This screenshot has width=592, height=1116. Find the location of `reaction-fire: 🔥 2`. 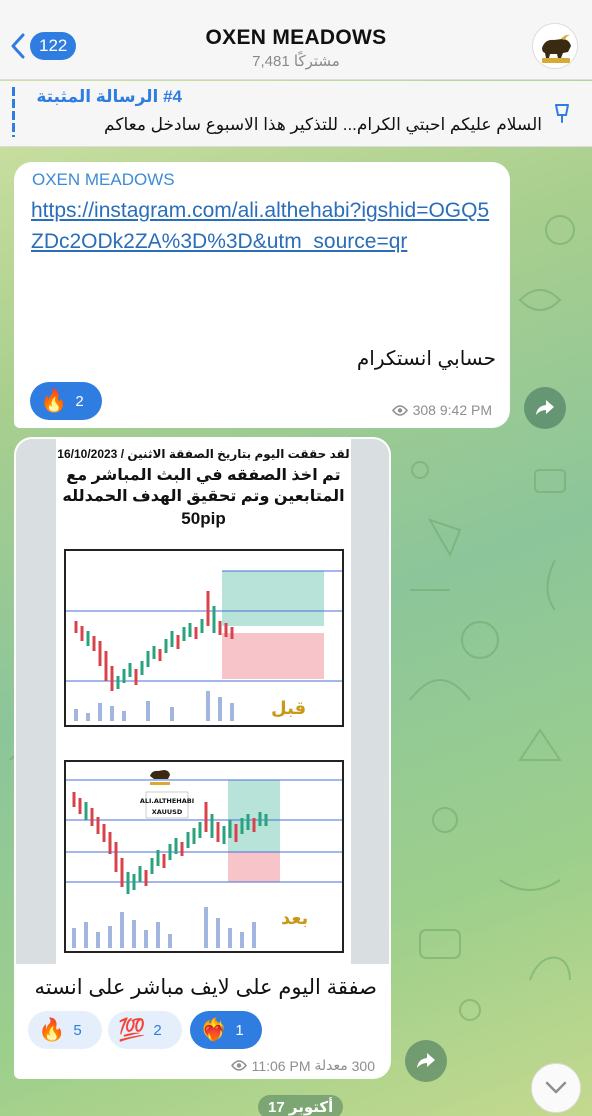

reaction-fire: 🔥 2 is located at coordinates (66, 401).